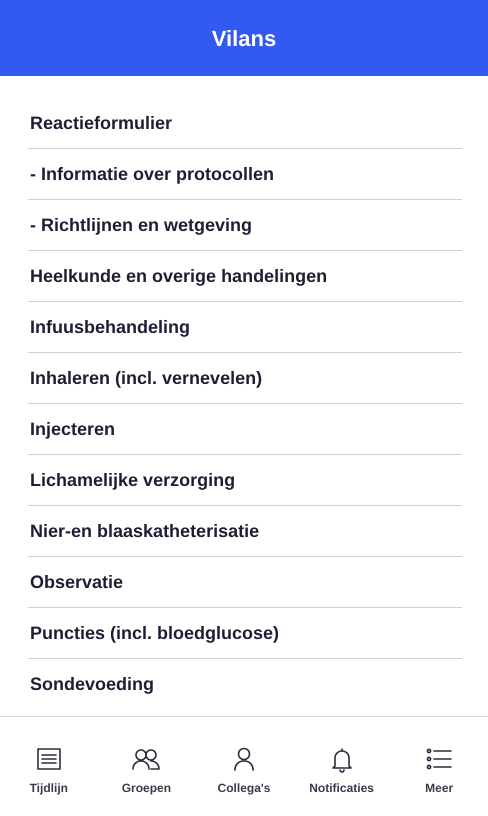 This screenshot has width=488, height=816. What do you see at coordinates (109, 327) in the screenshot?
I see `list-item: Infuusbehandeling` at bounding box center [109, 327].